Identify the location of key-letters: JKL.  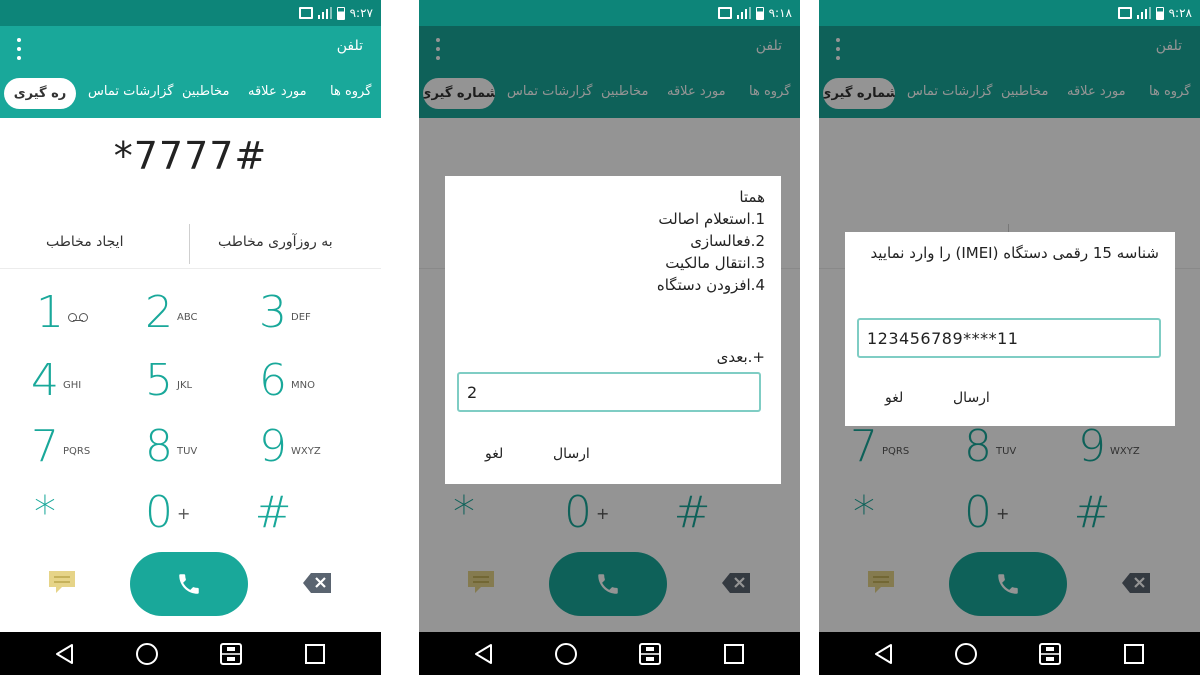
(185, 385).